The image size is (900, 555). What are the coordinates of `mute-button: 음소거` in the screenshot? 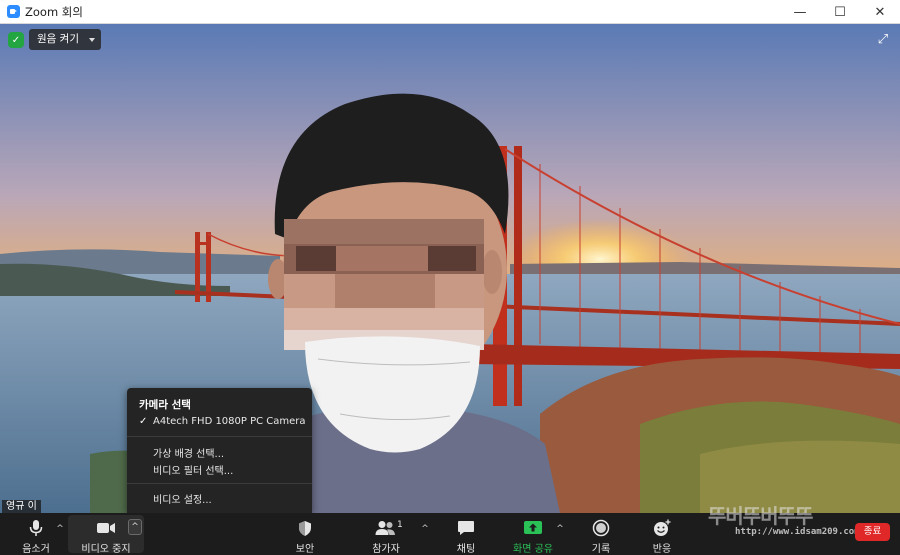 It's located at (36, 534).